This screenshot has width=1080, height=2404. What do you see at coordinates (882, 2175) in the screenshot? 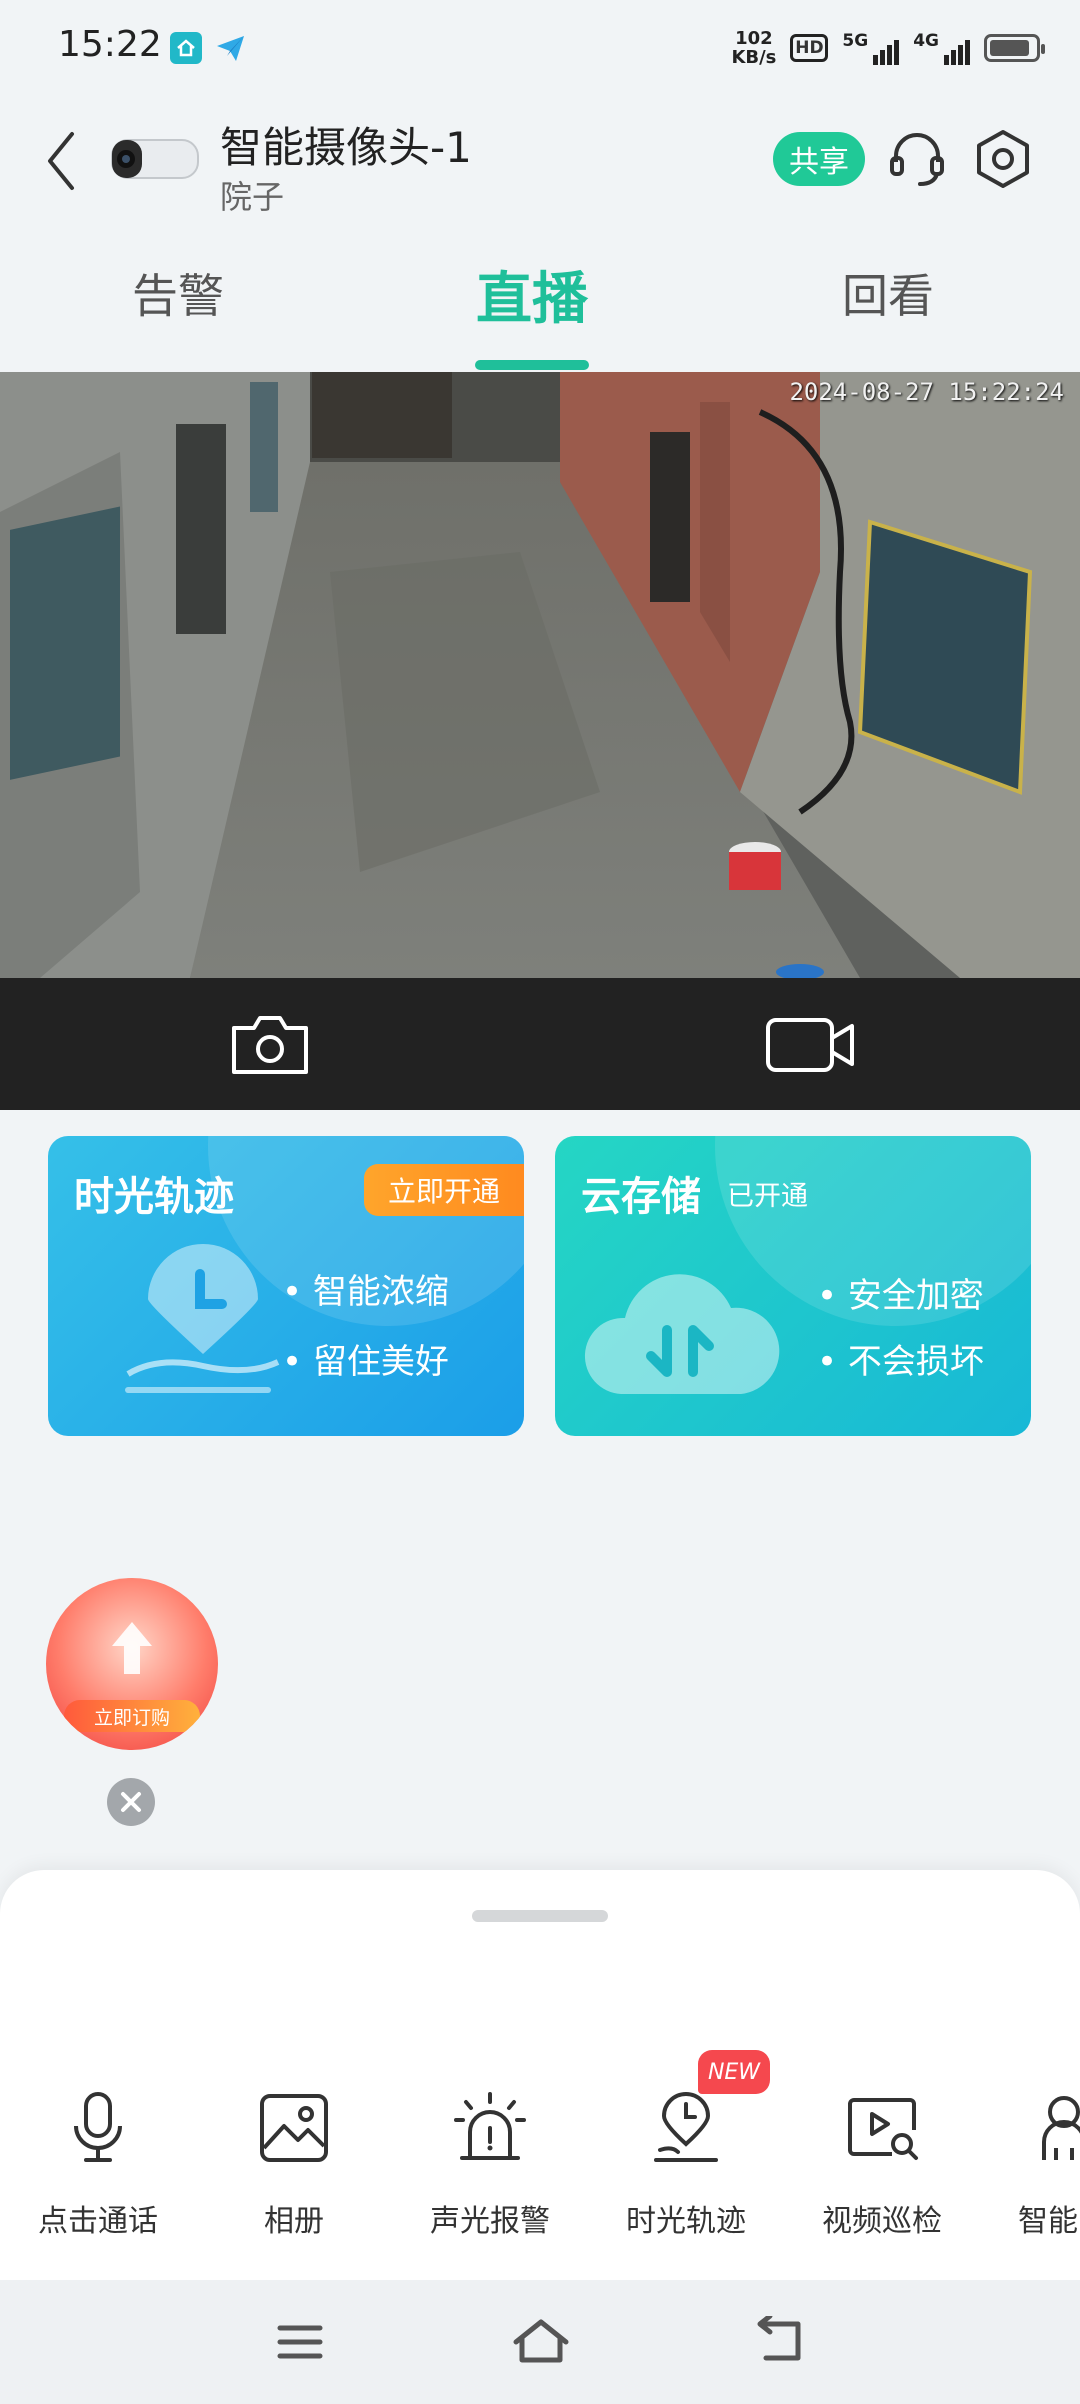
I see `function-video-inspection: 视频巡检` at bounding box center [882, 2175].